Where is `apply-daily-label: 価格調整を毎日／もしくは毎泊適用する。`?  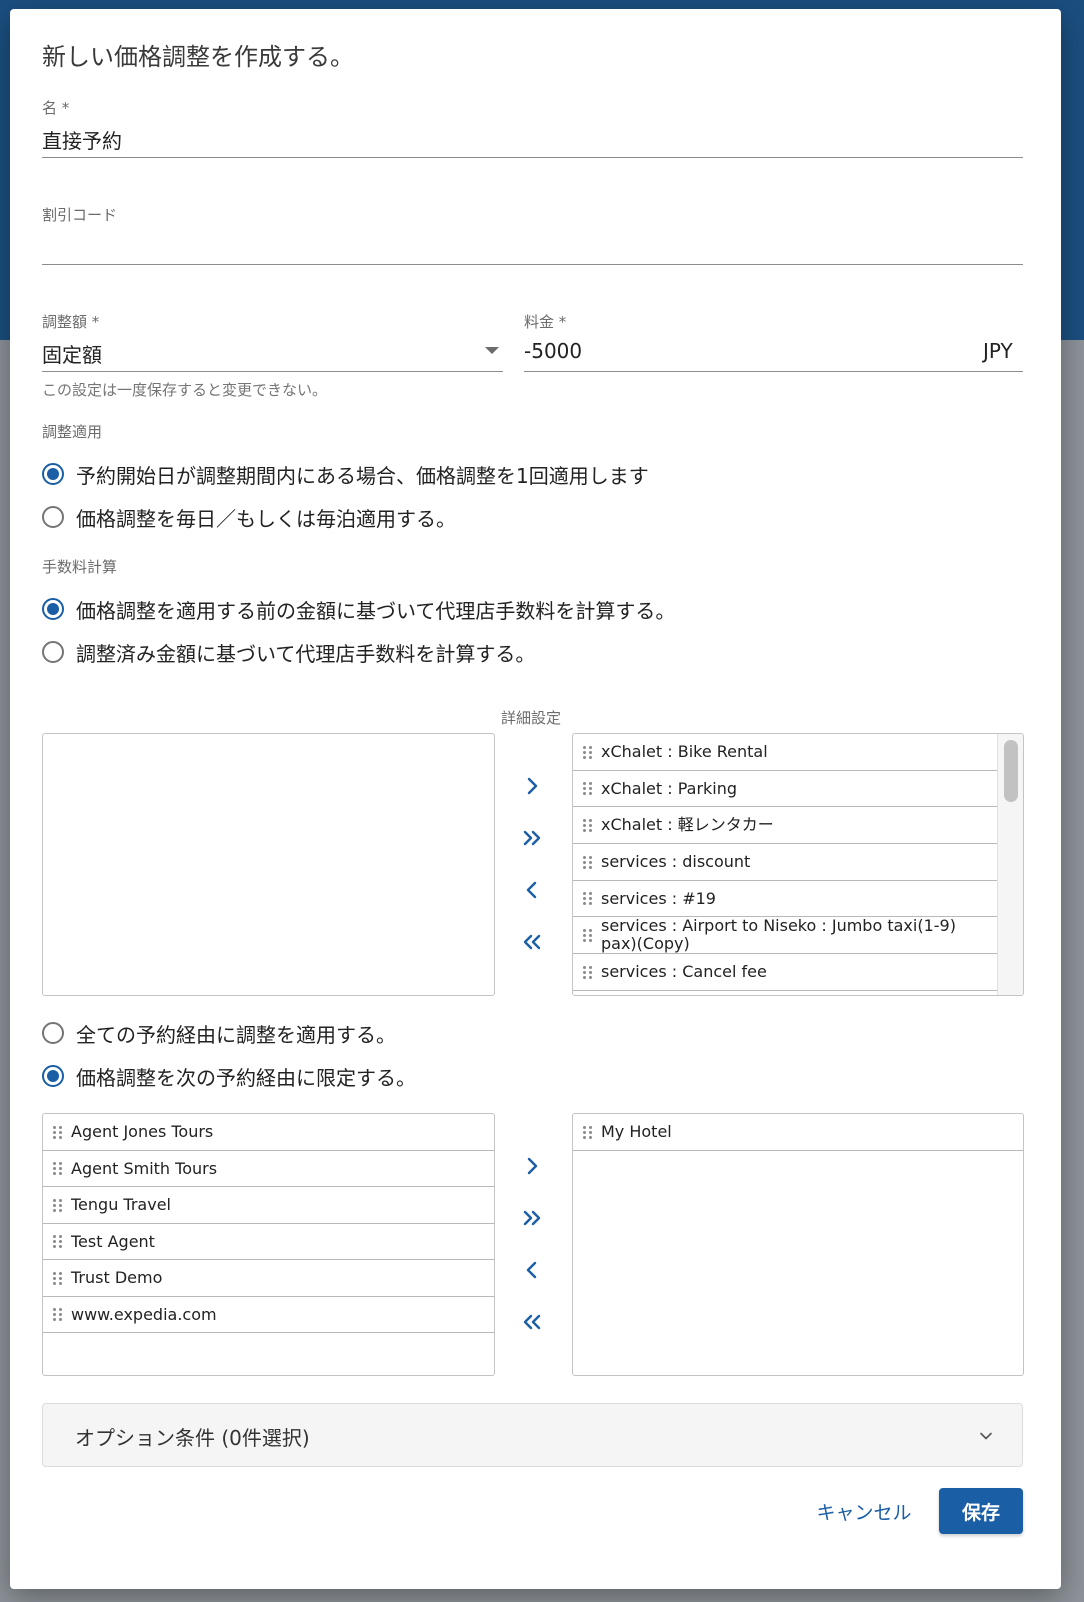 apply-daily-label: 価格調整を毎日／もしくは毎泊適用する。 is located at coordinates (266, 518).